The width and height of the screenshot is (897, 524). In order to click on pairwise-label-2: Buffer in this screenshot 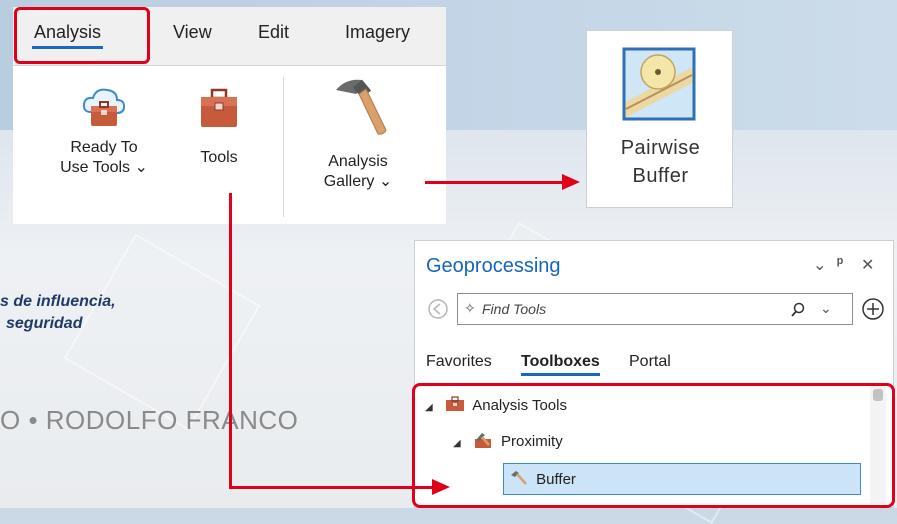, I will do `click(660, 176)`.